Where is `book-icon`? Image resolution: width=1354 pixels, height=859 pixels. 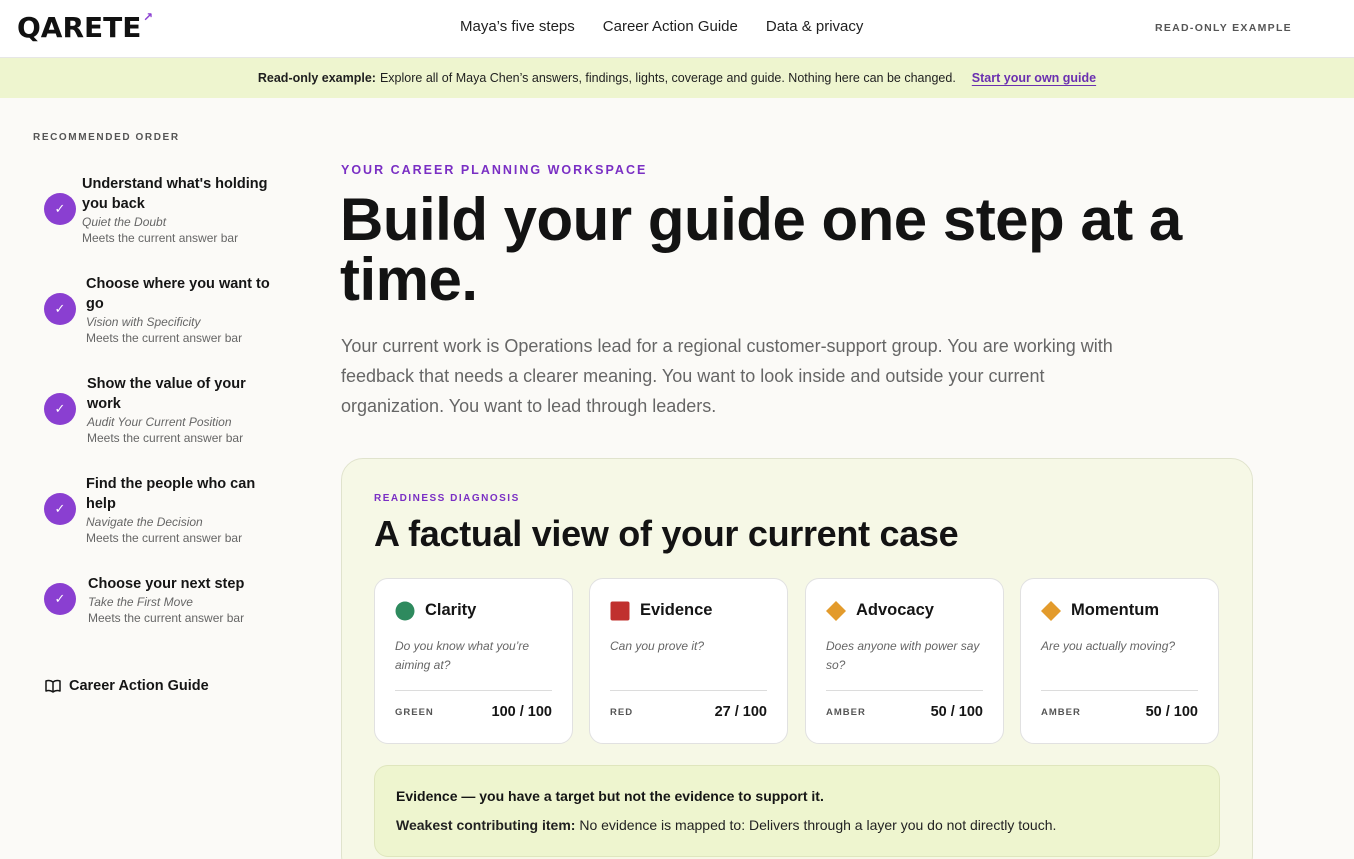 book-icon is located at coordinates (53, 686).